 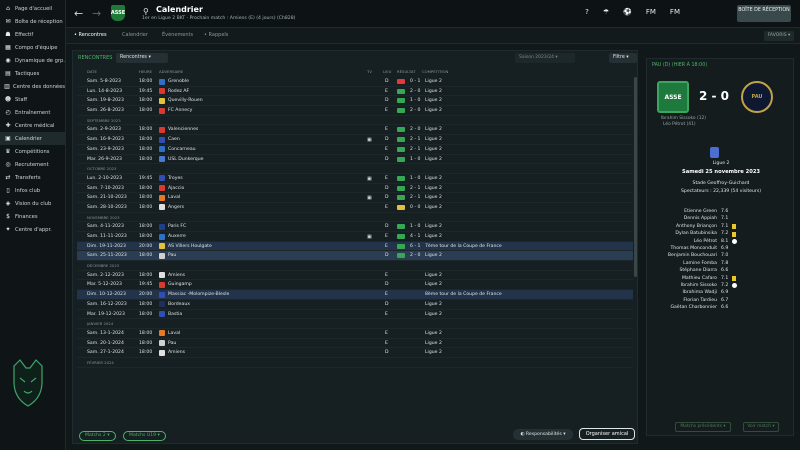 What do you see at coordinates (700, 263) in the screenshot?
I see `player-name: Lamine Fomba` at bounding box center [700, 263].